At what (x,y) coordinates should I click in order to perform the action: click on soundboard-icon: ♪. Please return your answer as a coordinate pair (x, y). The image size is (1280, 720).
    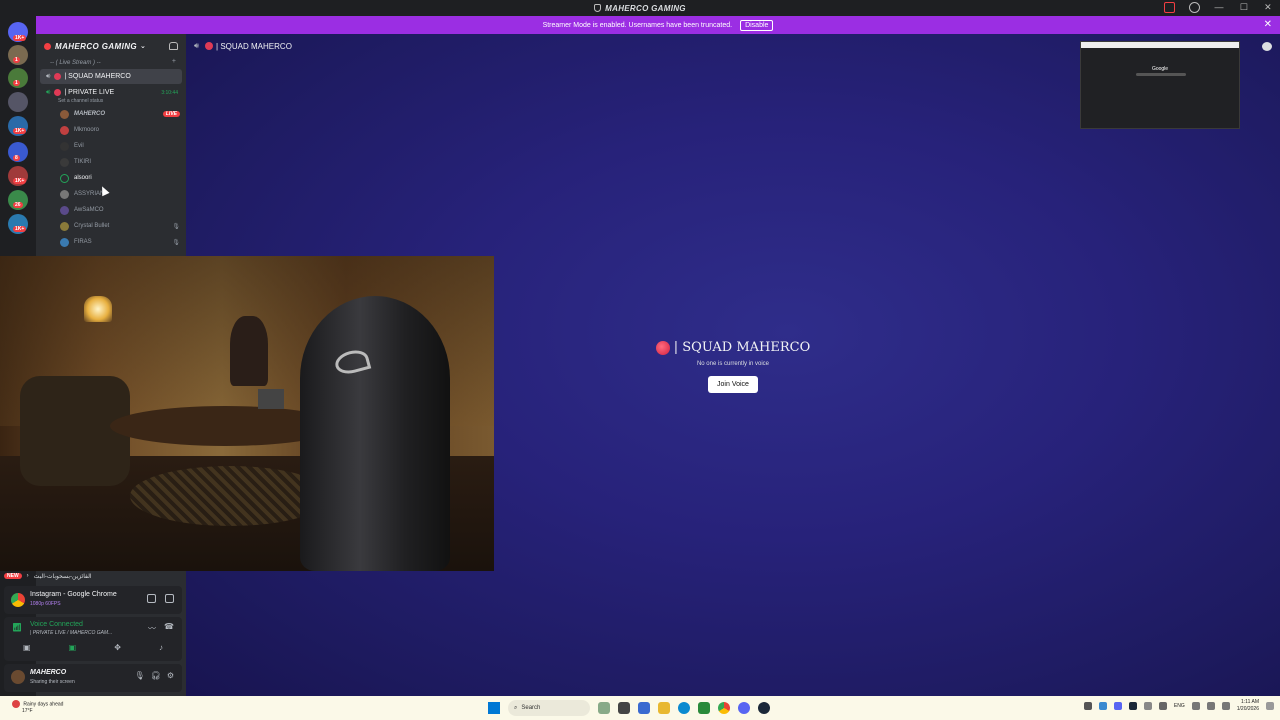
    Looking at the image, I should click on (161, 647).